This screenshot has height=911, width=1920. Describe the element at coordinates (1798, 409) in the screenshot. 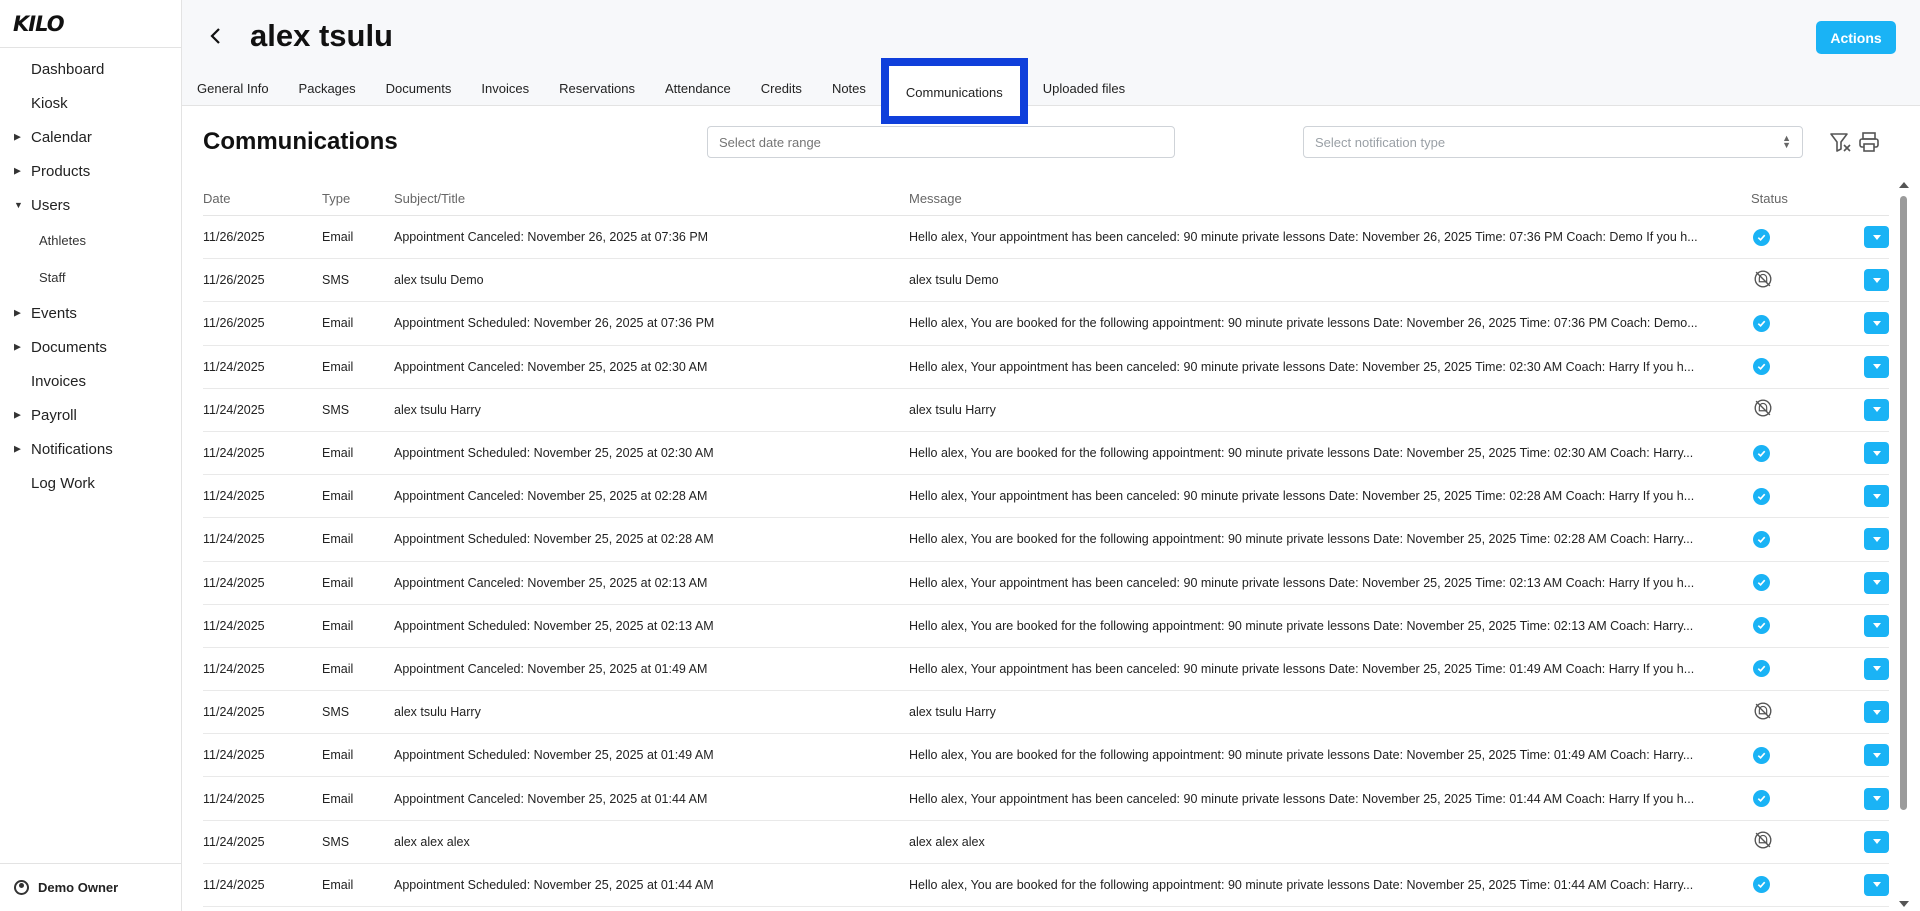

I see `status-cell` at that location.